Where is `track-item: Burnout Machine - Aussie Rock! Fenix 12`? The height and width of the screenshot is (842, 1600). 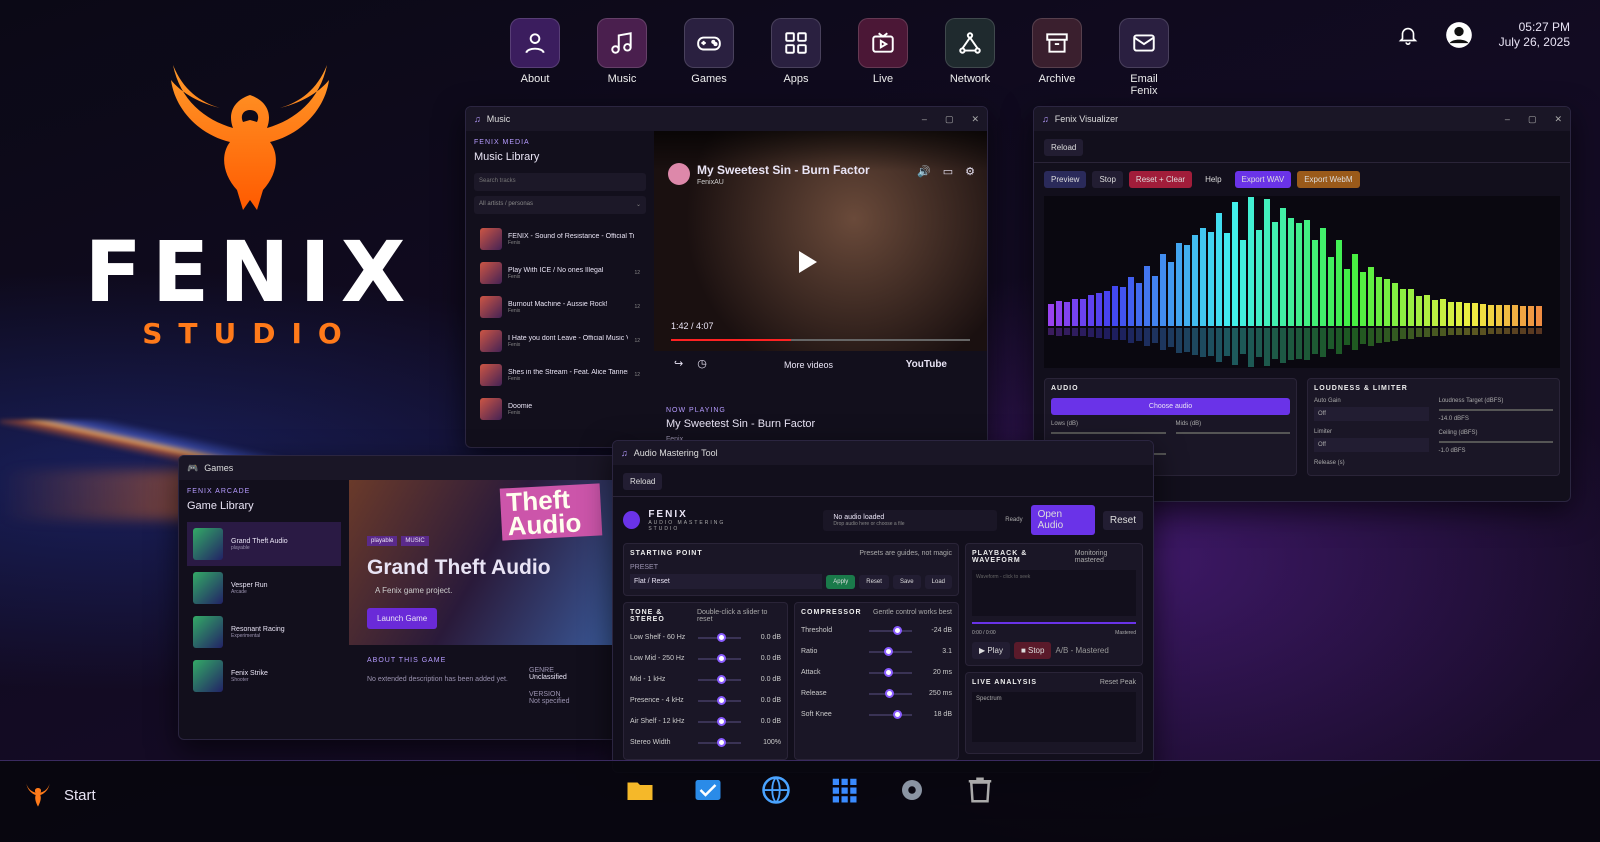 track-item: Burnout Machine - Aussie Rock! Fenix 12 is located at coordinates (560, 307).